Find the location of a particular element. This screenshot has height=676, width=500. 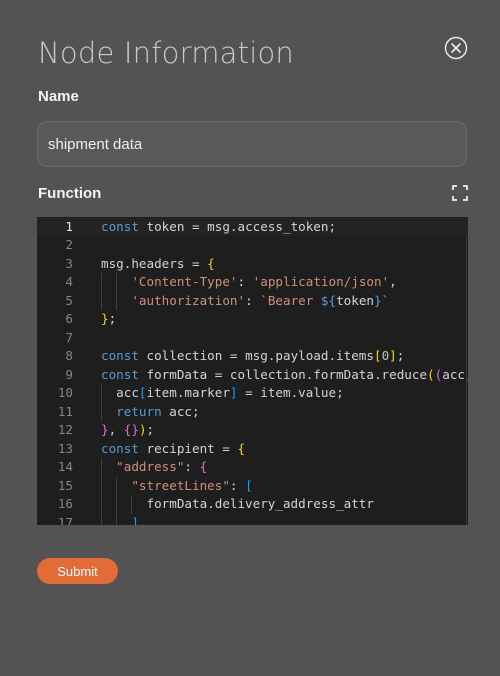

code-line: 13 const recipient = { is located at coordinates (252, 449).